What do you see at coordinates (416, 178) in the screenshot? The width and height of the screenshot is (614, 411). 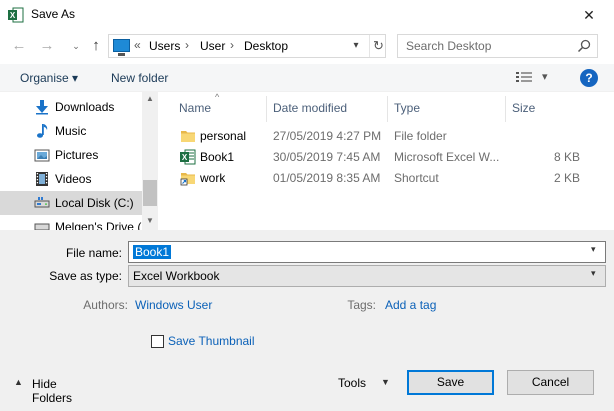 I see `file-type: Shortcut` at bounding box center [416, 178].